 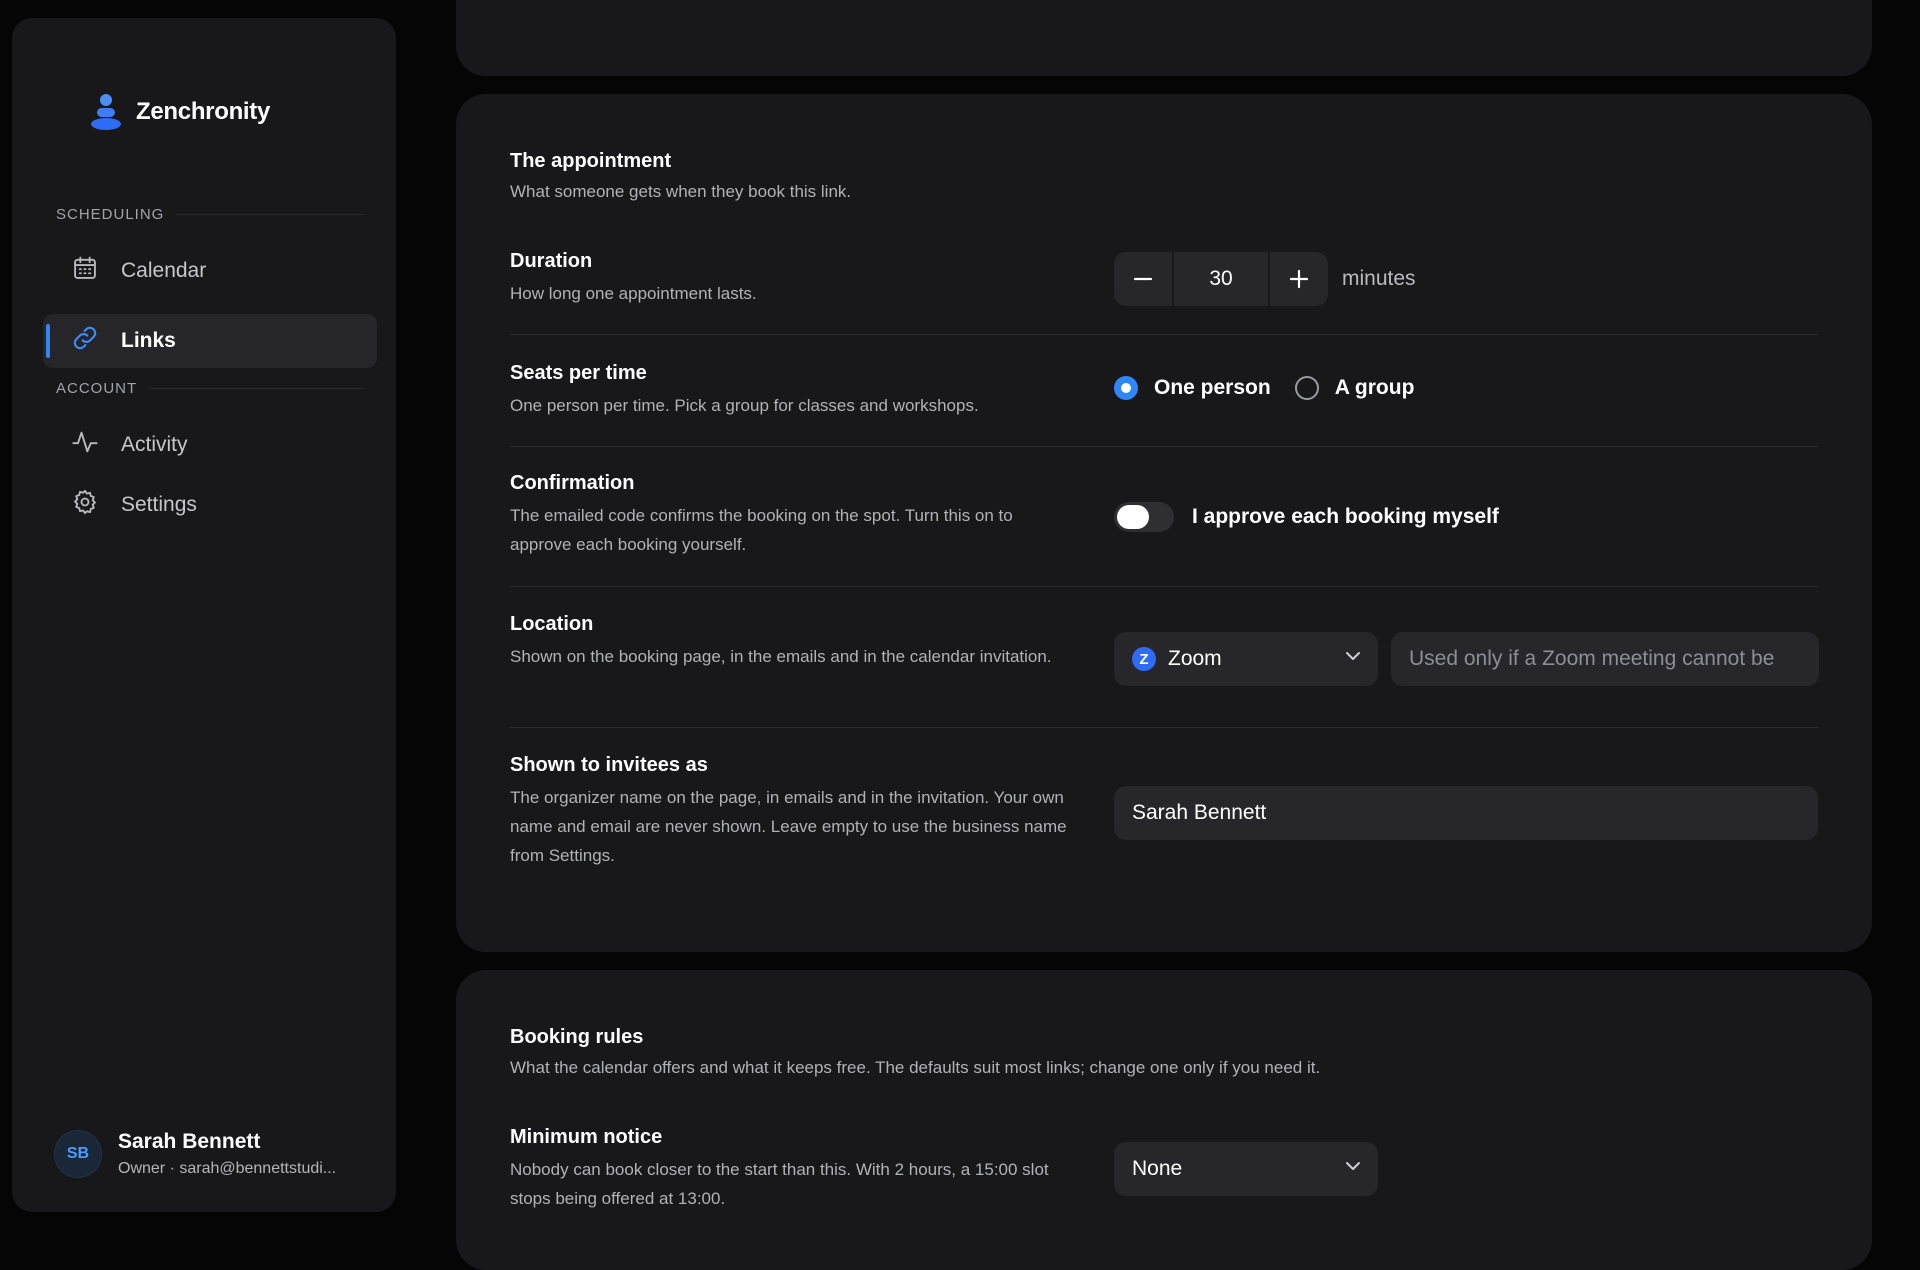 What do you see at coordinates (1164, 38) in the screenshot?
I see `previous-card` at bounding box center [1164, 38].